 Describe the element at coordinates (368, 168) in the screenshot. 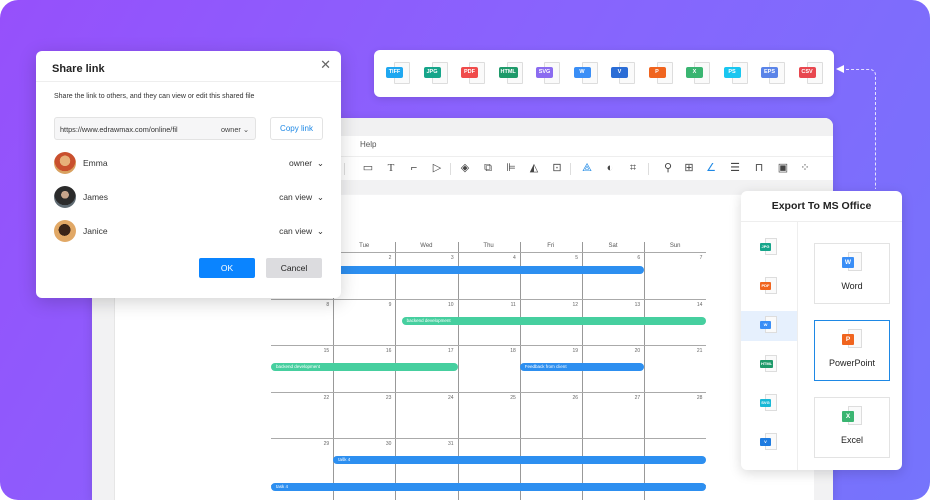

I see `rectangle-icon: ▭` at that location.